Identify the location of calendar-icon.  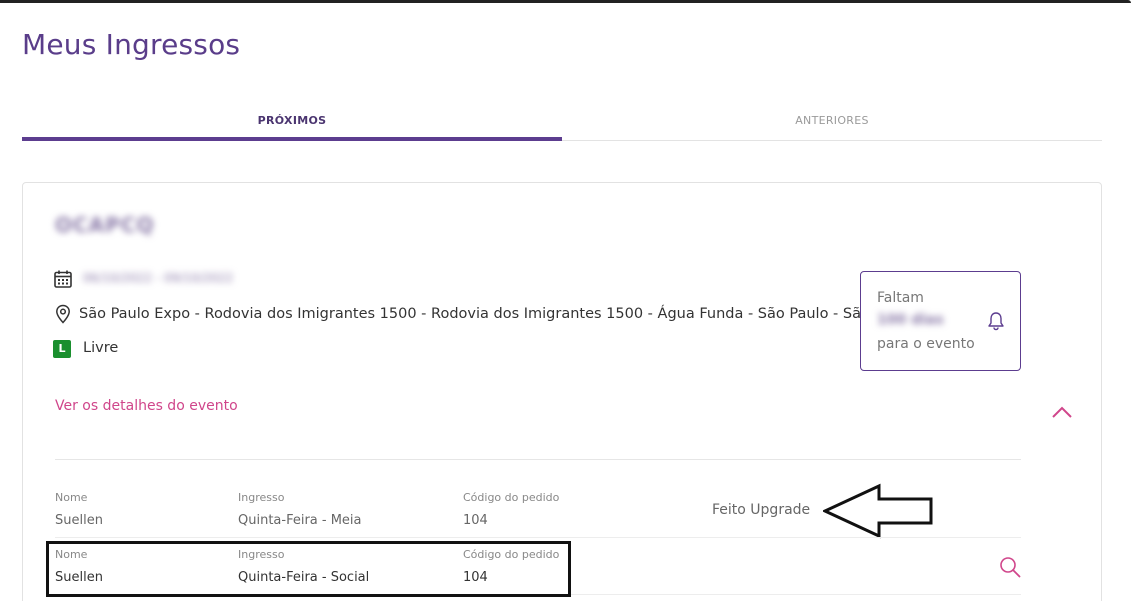
(63, 279).